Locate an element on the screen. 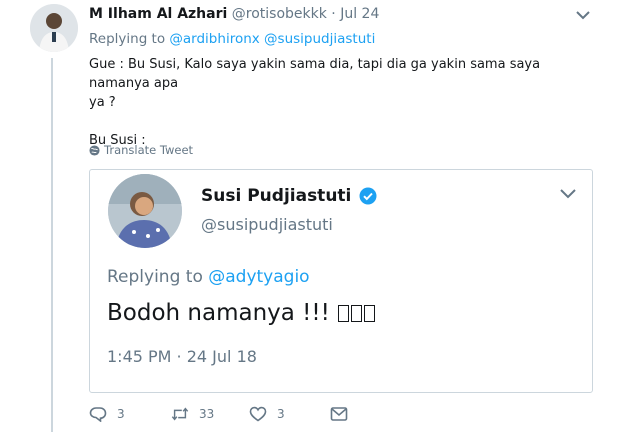 The width and height of the screenshot is (624, 432). author-handle: @rotisobekkk is located at coordinates (279, 14).